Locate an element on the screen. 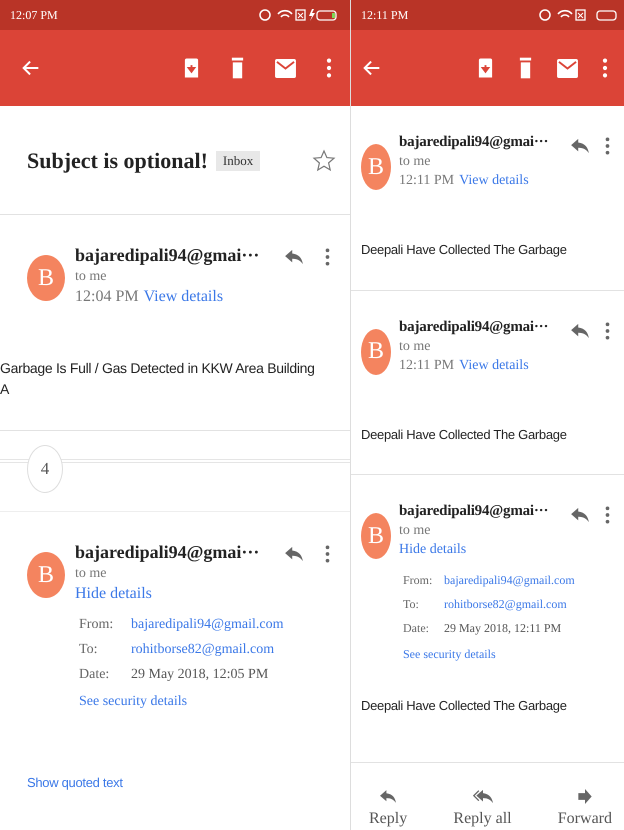 Image resolution: width=624 pixels, height=830 pixels. show-quoted-link: Show quoted text is located at coordinates (75, 782).